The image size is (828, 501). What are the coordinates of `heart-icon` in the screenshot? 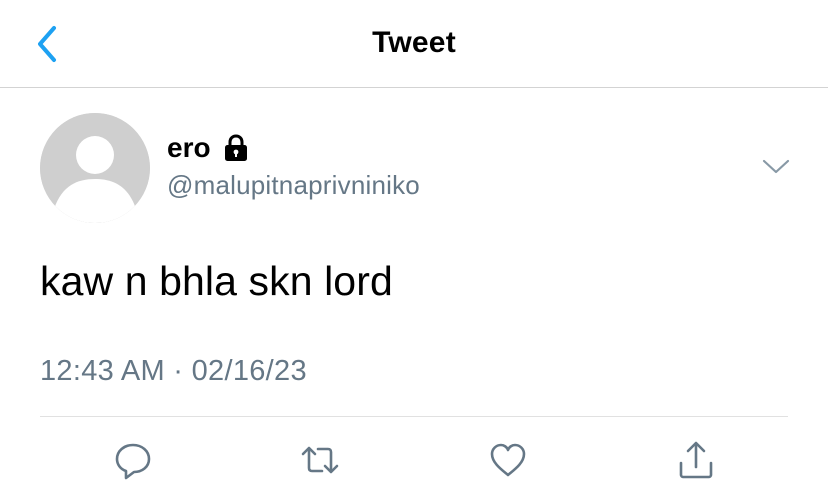 It's located at (508, 460).